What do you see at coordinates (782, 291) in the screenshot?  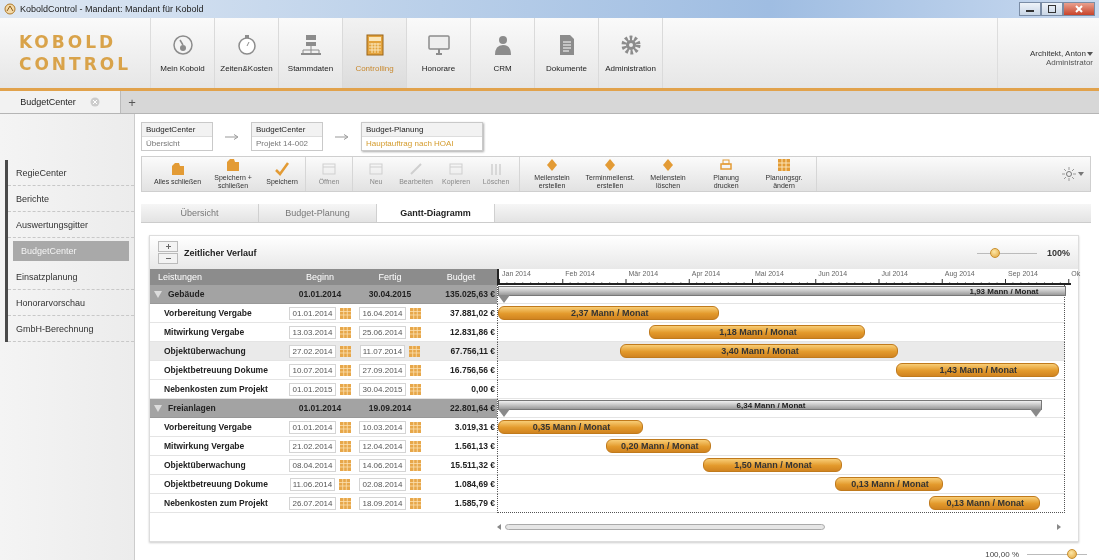 I see `summary-bar: 1,93 Mann / Monat` at bounding box center [782, 291].